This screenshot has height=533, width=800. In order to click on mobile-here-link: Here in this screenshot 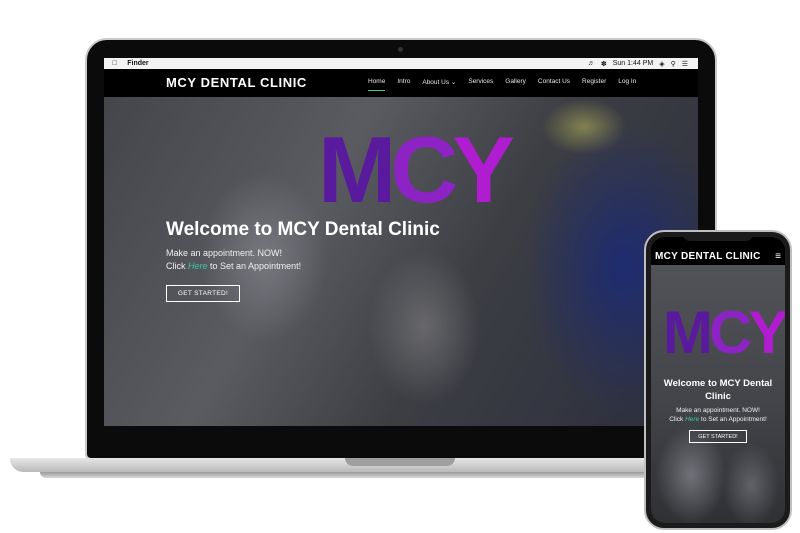, I will do `click(692, 419)`.